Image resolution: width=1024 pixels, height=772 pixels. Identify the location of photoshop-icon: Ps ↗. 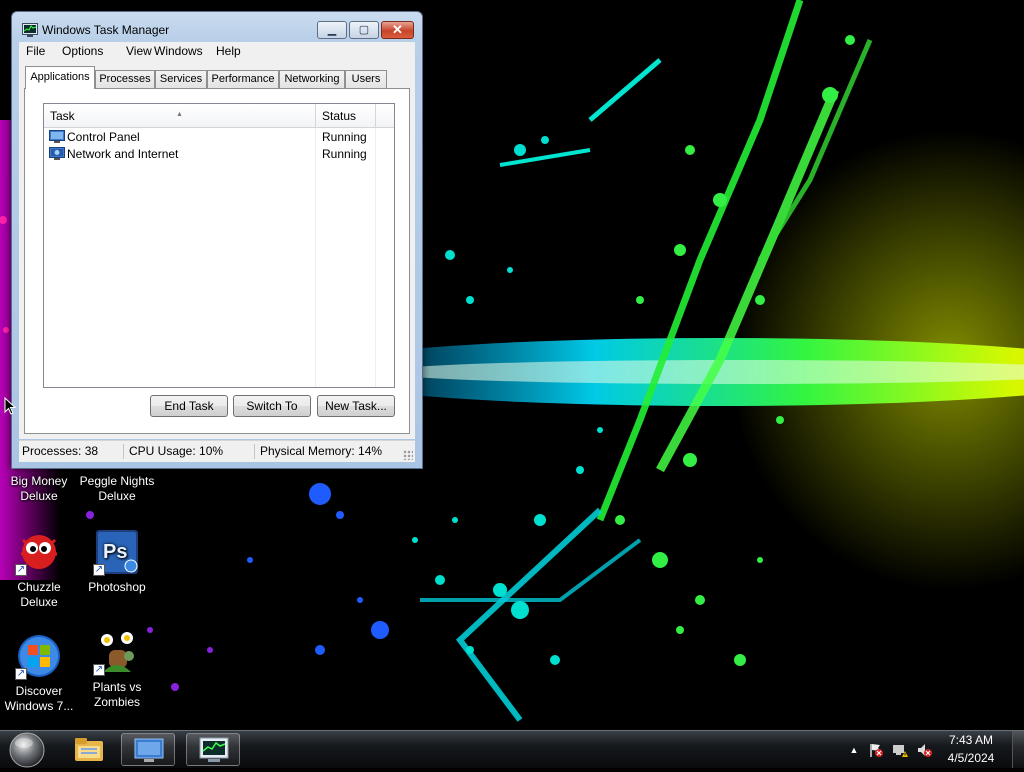
(117, 552).